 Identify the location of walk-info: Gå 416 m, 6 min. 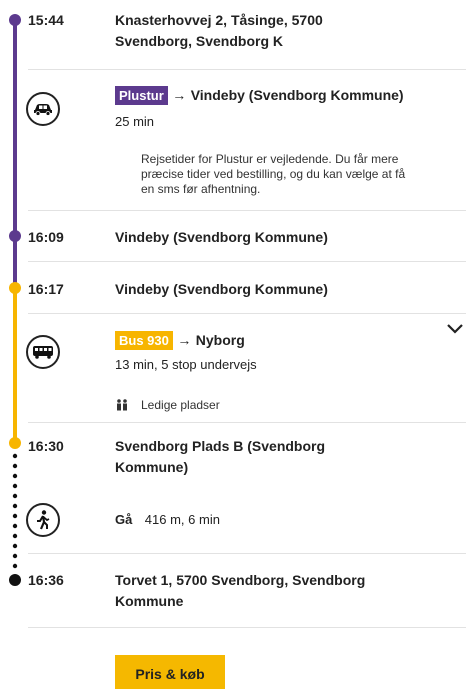
(167, 520).